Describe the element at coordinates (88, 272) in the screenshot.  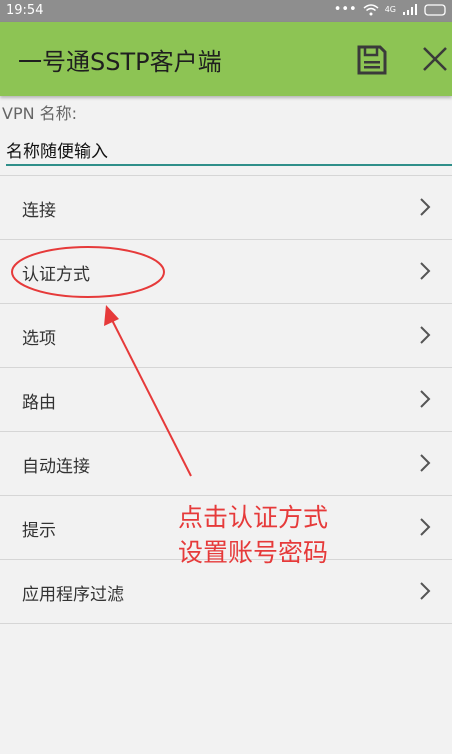
I see `annotation-ellipse` at that location.